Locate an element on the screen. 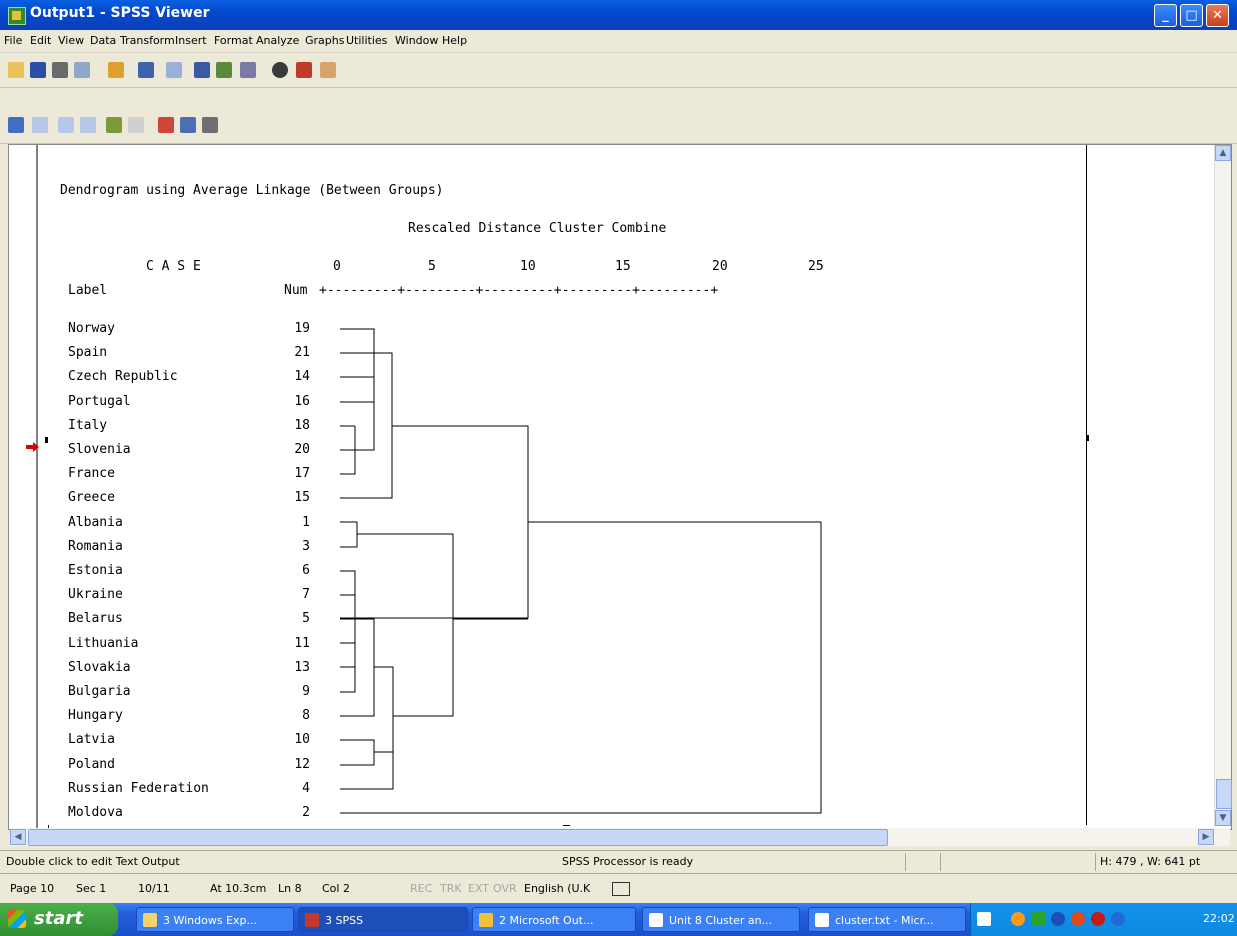 The height and width of the screenshot is (936, 1237). minimize-icon: _ is located at coordinates (1165, 15).